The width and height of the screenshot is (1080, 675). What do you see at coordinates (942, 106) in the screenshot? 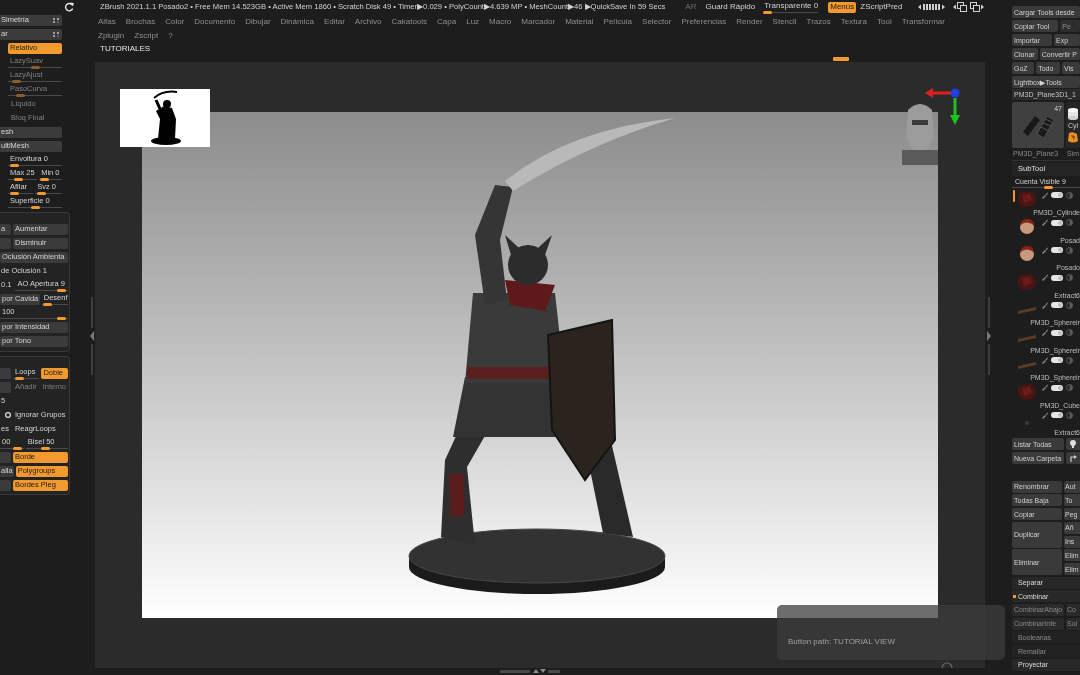
I see `axis-gizmo-icon` at bounding box center [942, 106].